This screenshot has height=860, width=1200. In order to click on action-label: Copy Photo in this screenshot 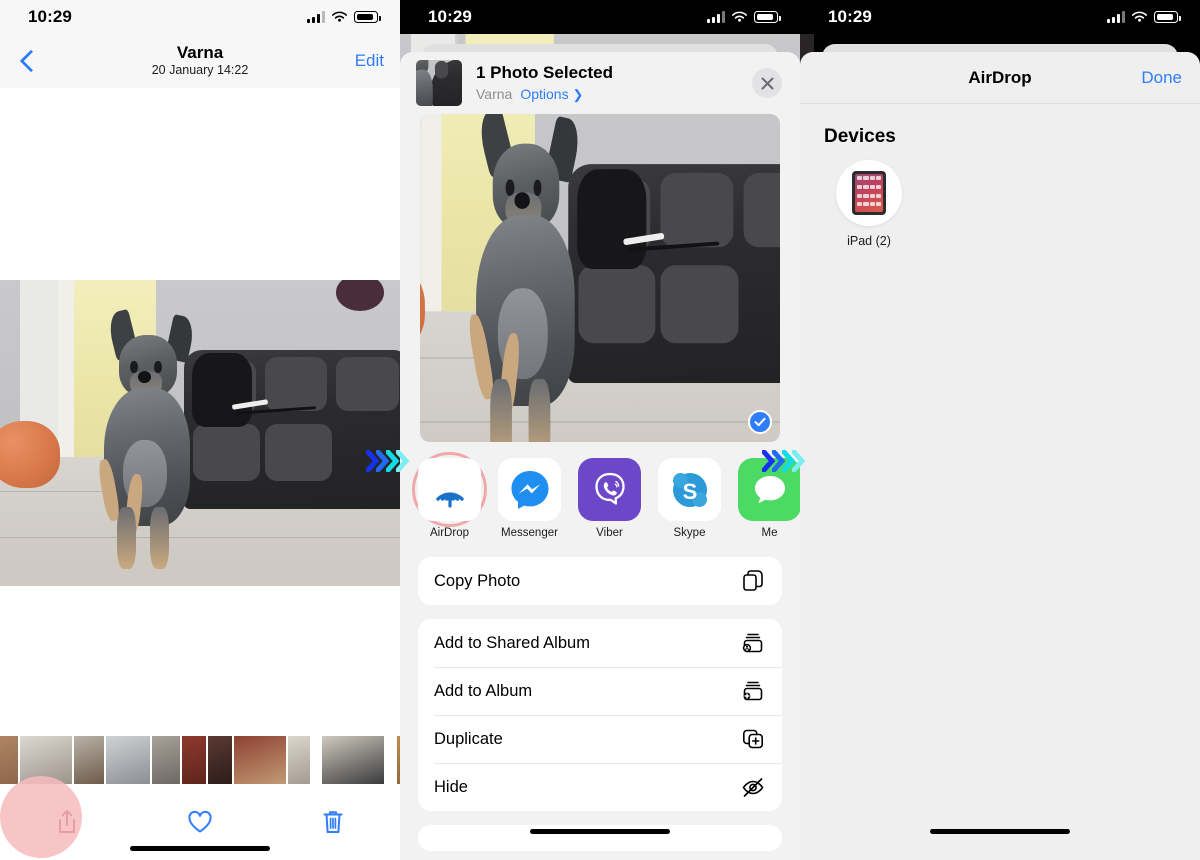, I will do `click(477, 580)`.